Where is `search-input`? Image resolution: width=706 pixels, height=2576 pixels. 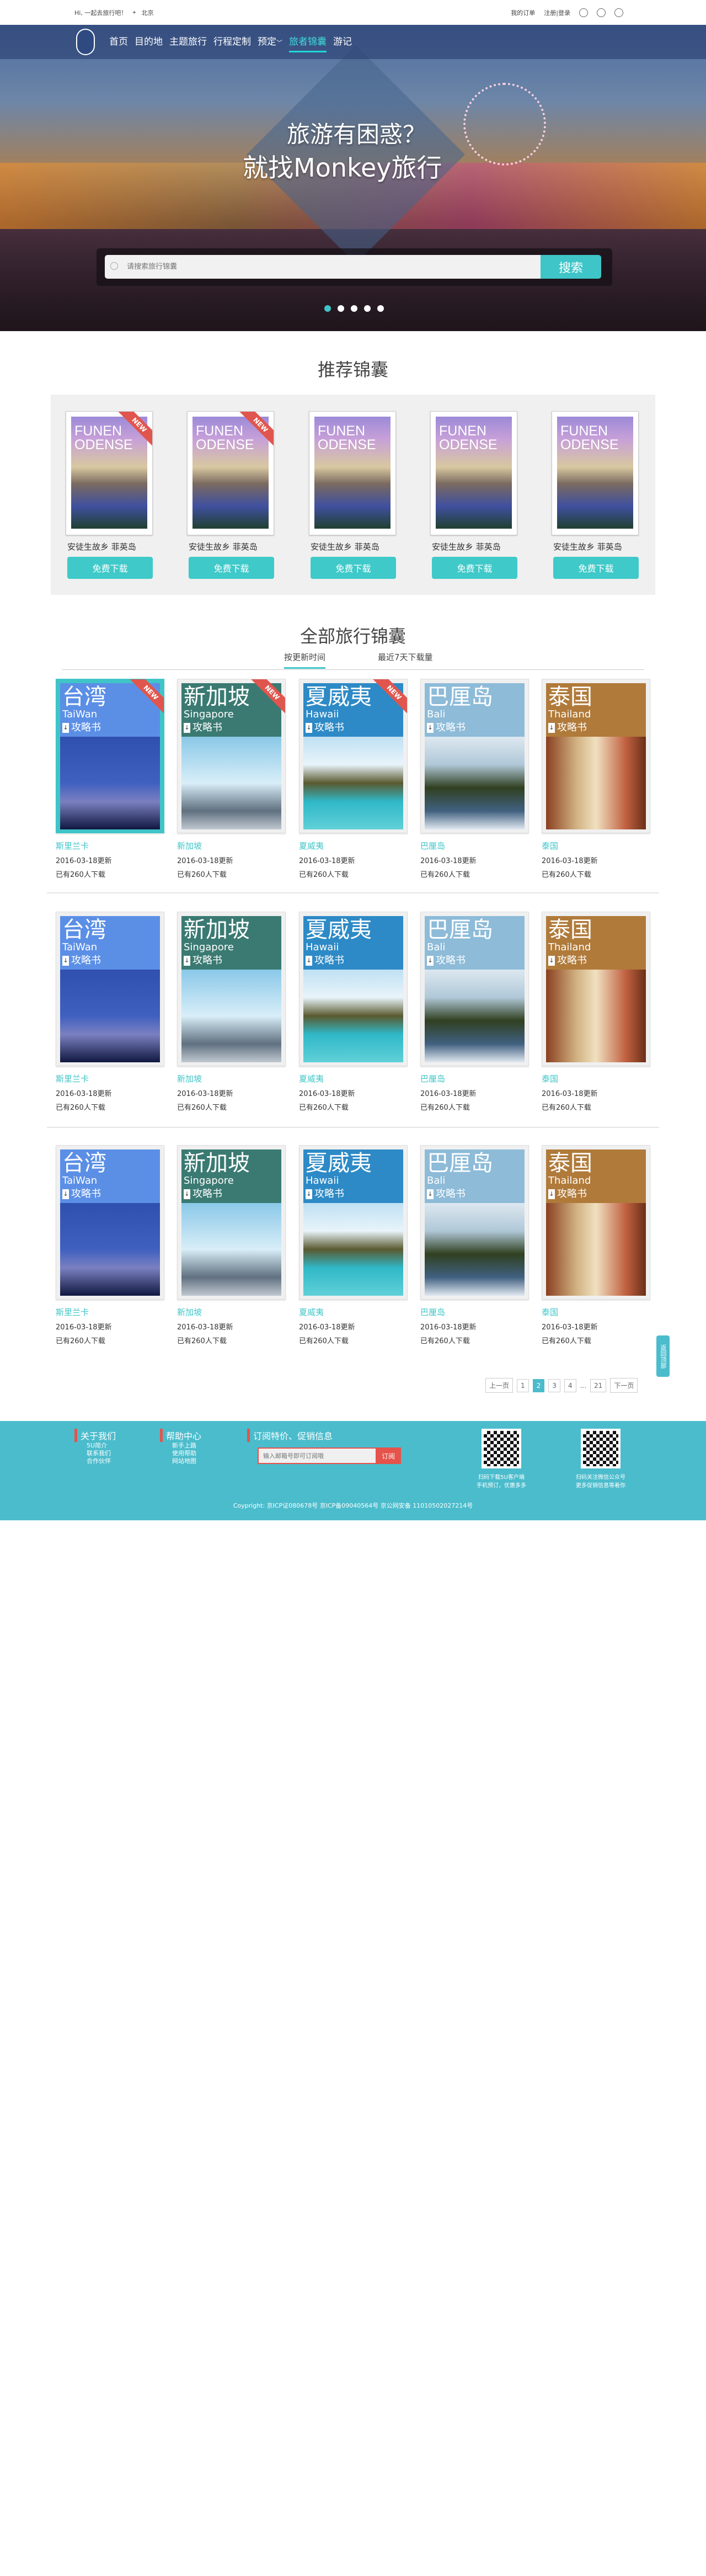
search-input is located at coordinates (323, 267).